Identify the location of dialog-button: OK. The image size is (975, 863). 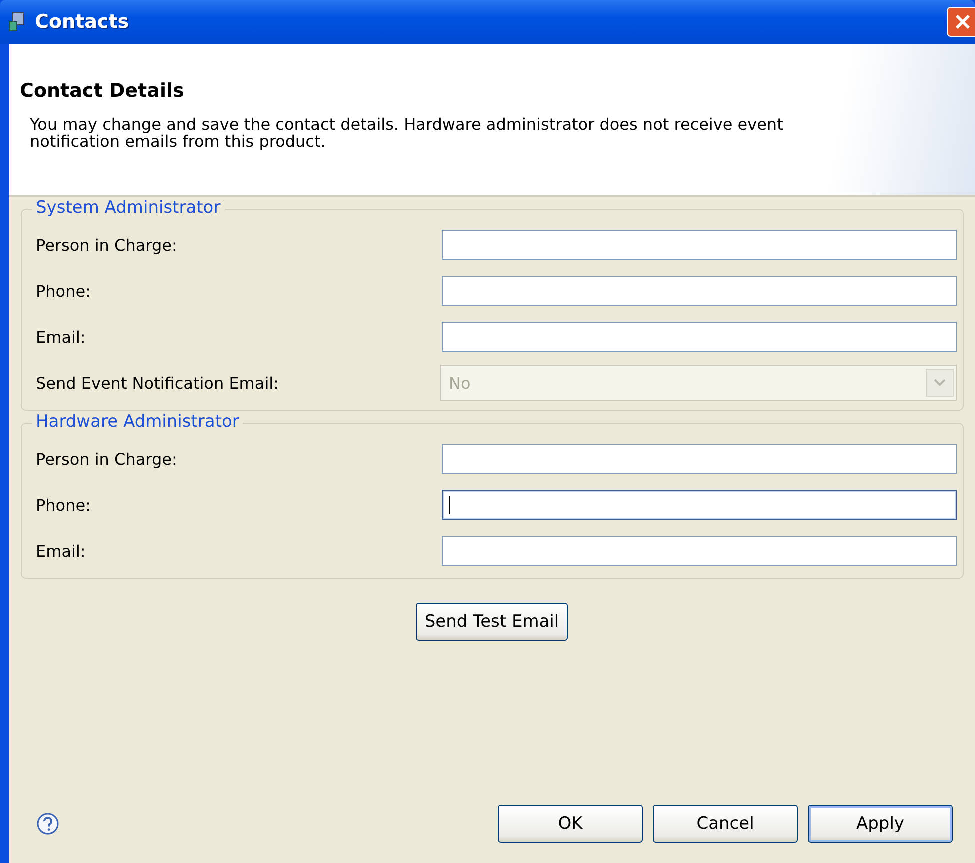
(570, 824).